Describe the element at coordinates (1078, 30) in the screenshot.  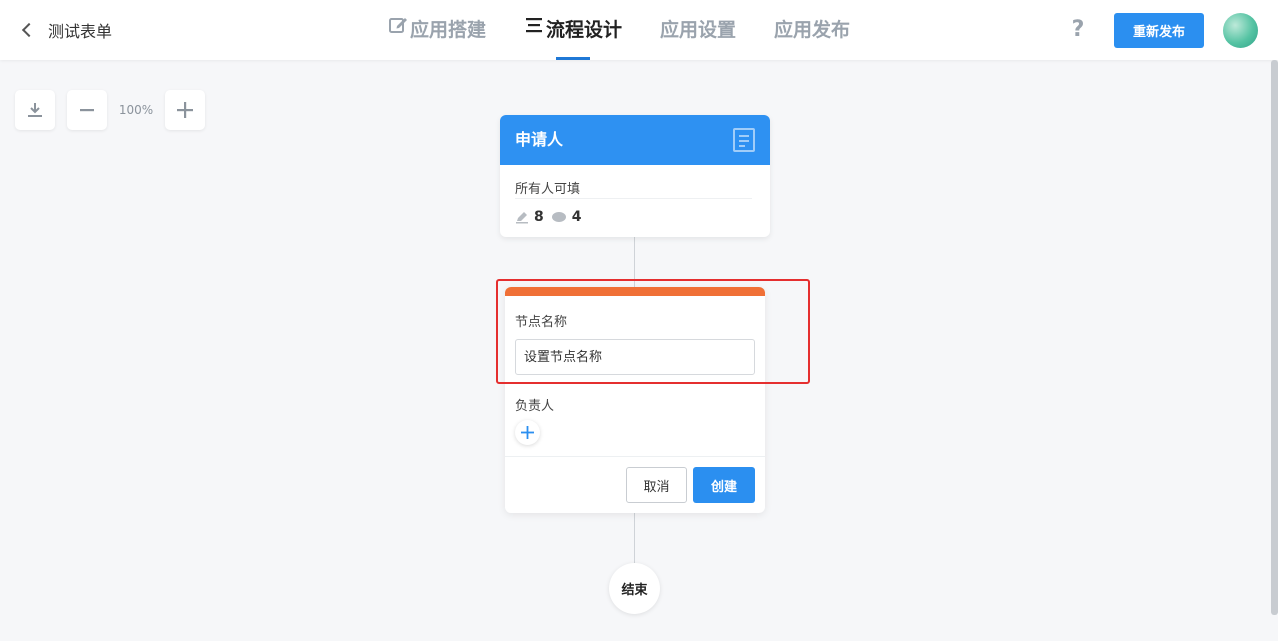
I see `help-icon: ?` at that location.